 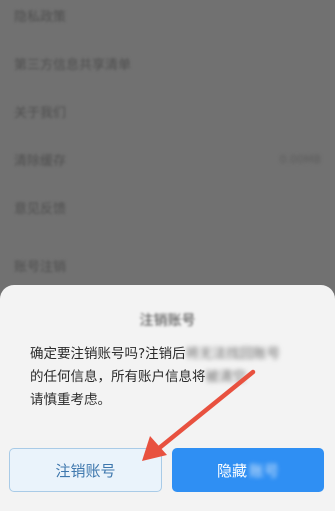 What do you see at coordinates (70, 400) in the screenshot?
I see `dialog-message-line-3: 请慎重考虑。` at bounding box center [70, 400].